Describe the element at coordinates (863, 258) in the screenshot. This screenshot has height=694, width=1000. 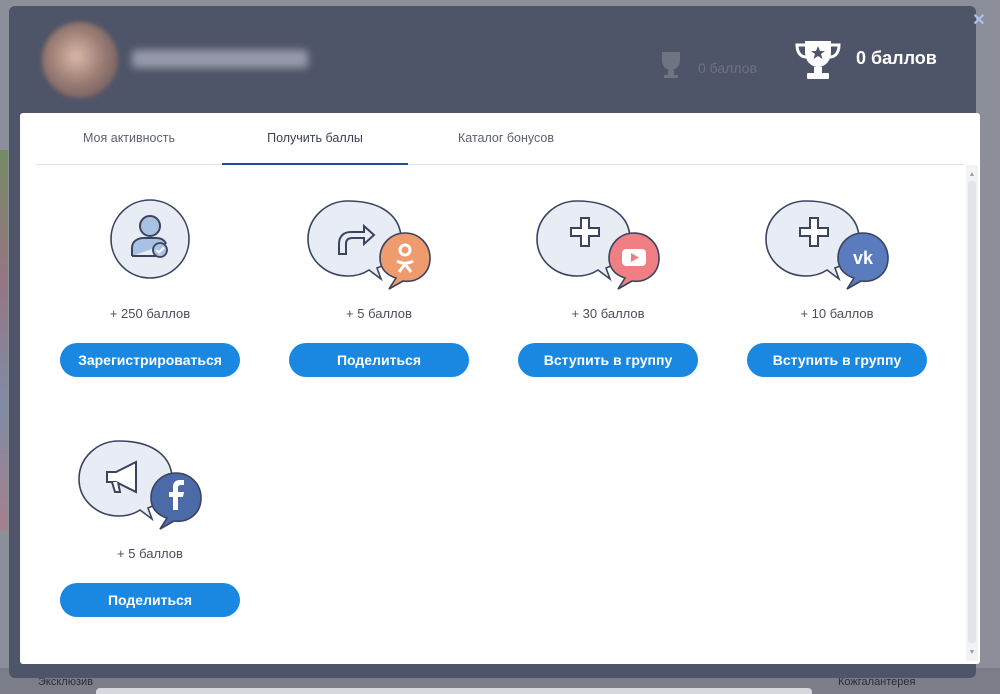
I see `svg-text: vk` at that location.